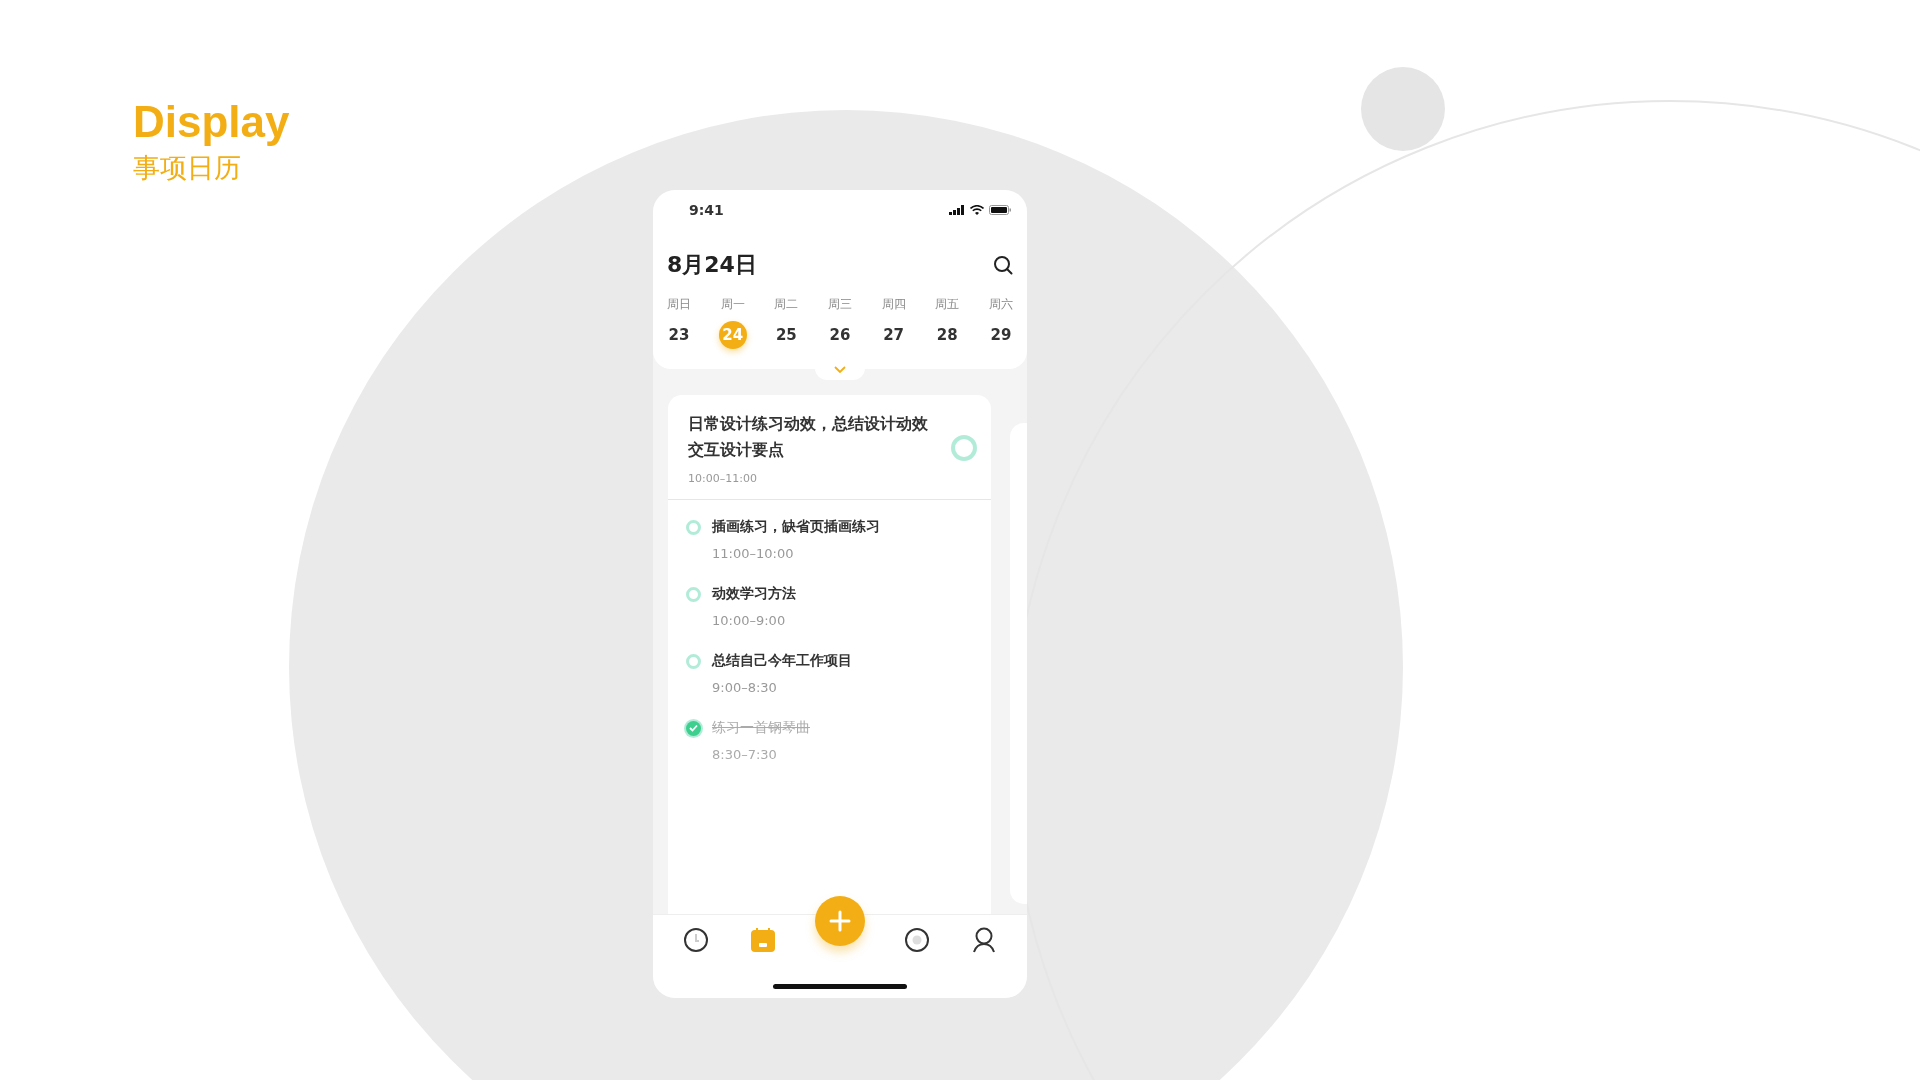 The image size is (1920, 1080). Describe the element at coordinates (786, 304) in the screenshot. I see `weekday-label: 周二` at that location.